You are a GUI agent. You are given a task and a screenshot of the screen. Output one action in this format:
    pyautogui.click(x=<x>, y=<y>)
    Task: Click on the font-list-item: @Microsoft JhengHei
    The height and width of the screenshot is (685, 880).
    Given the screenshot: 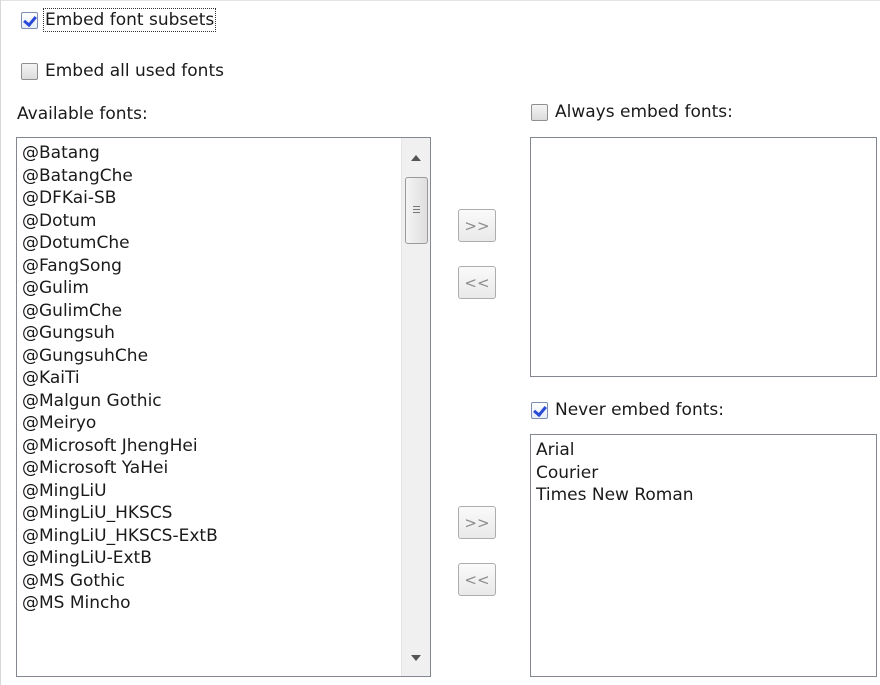 What is the action you would take?
    pyautogui.click(x=223, y=446)
    